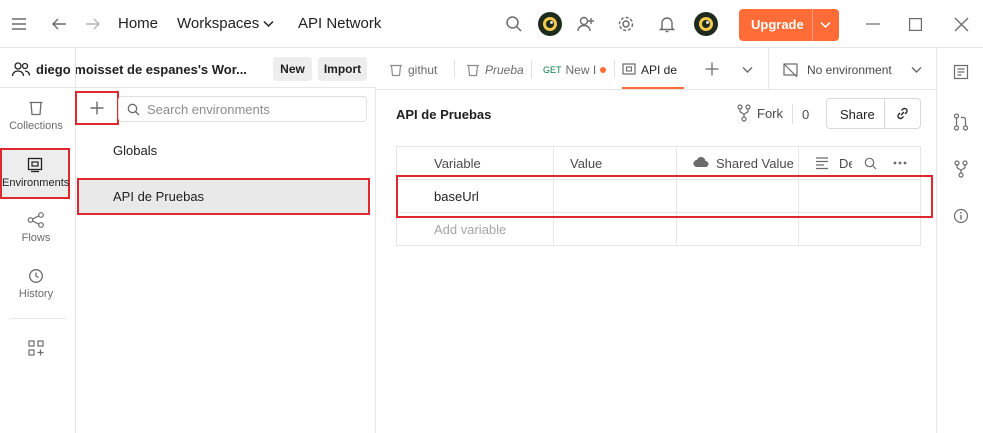  I want to click on add-variable-input: Add variable, so click(470, 229).